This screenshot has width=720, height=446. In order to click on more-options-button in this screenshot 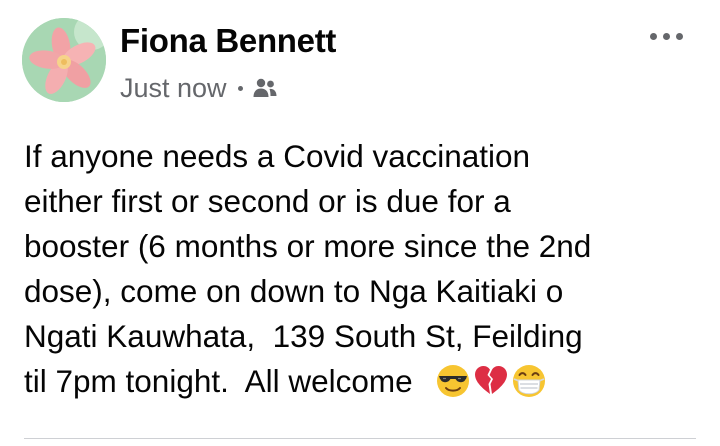, I will do `click(666, 36)`.